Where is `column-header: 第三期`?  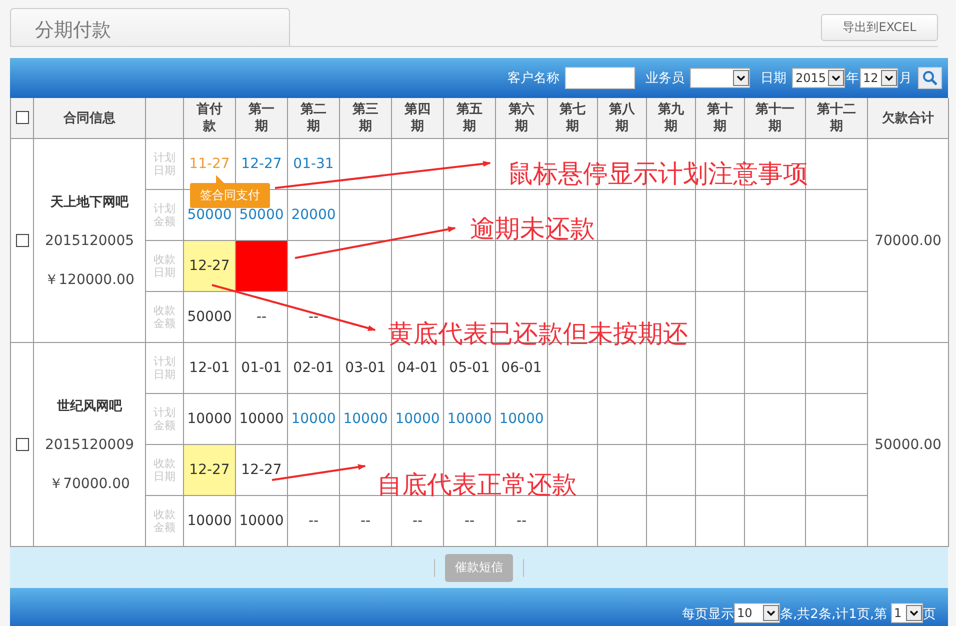
column-header: 第三期 is located at coordinates (365, 118).